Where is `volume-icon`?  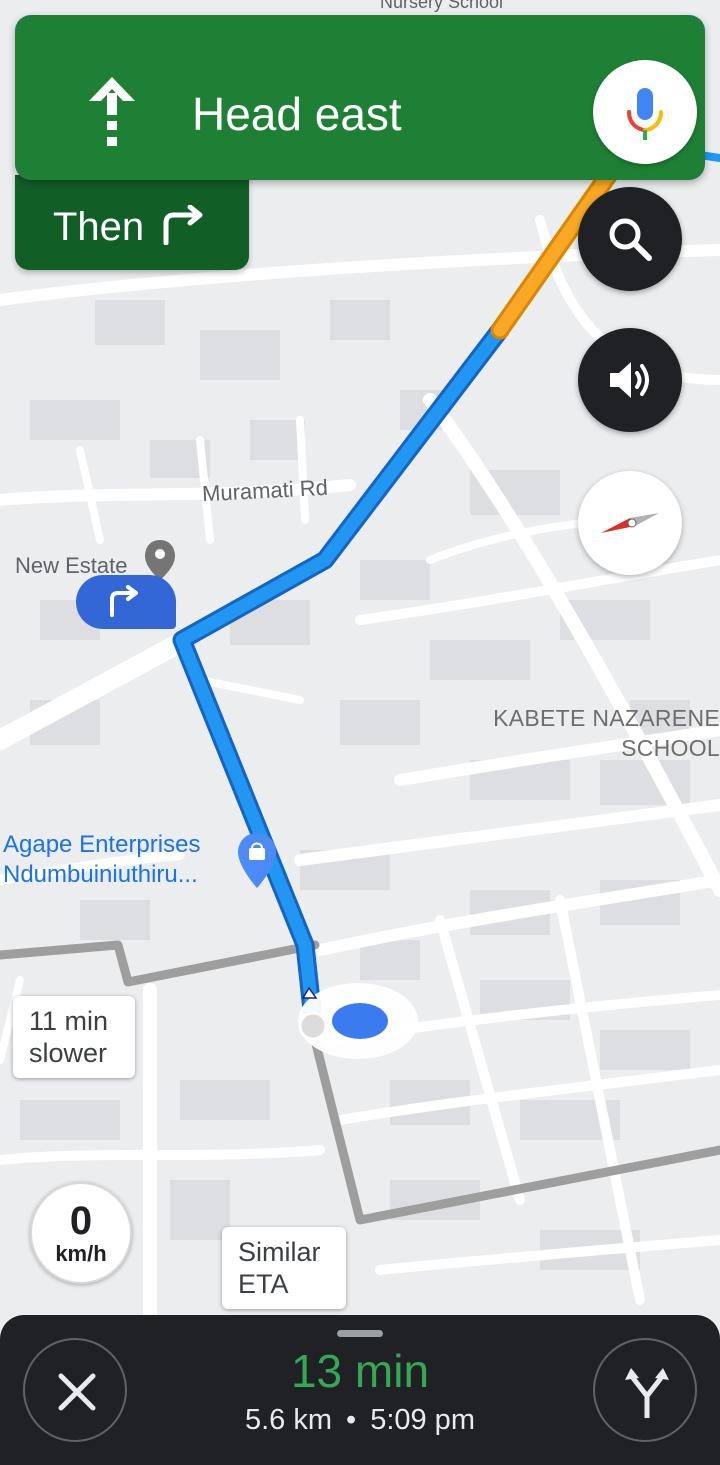
volume-icon is located at coordinates (629, 380).